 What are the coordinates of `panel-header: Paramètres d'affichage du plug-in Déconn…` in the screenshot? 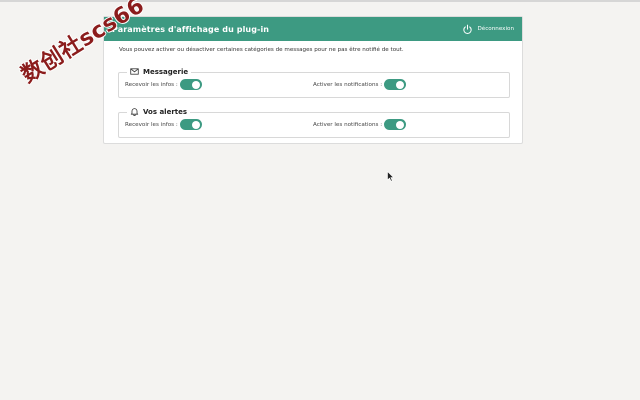 It's located at (313, 29).